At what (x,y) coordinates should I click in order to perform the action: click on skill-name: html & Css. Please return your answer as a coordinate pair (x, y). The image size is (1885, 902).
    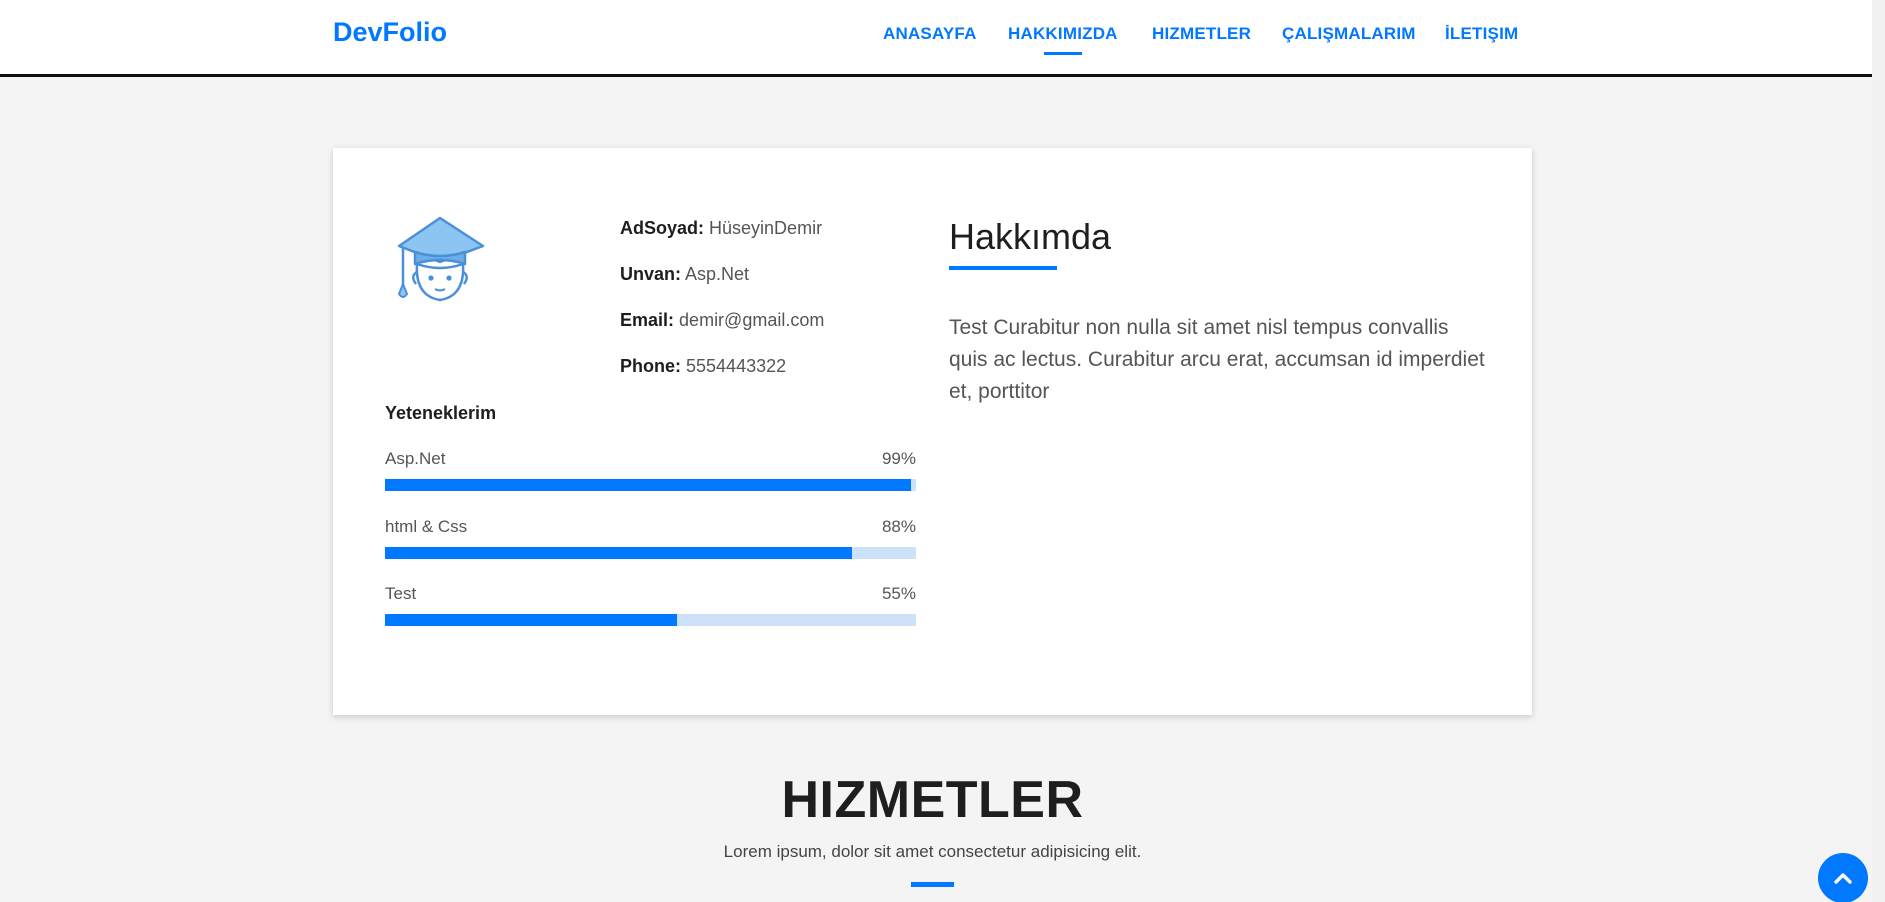
    Looking at the image, I should click on (426, 526).